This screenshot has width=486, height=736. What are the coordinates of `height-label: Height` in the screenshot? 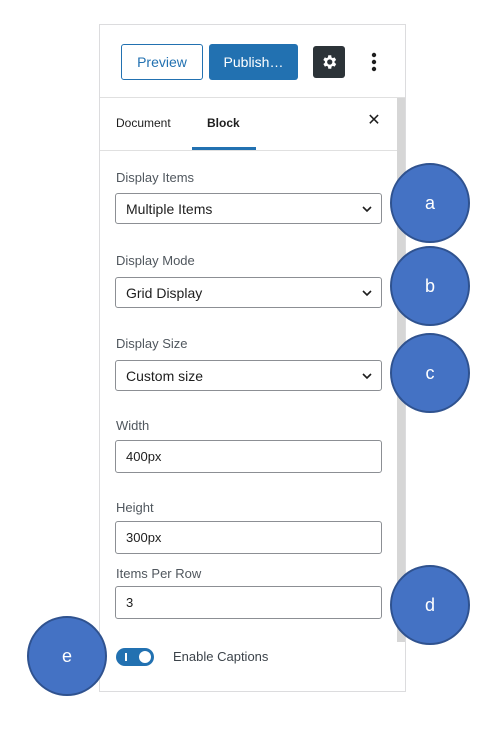 It's located at (135, 507).